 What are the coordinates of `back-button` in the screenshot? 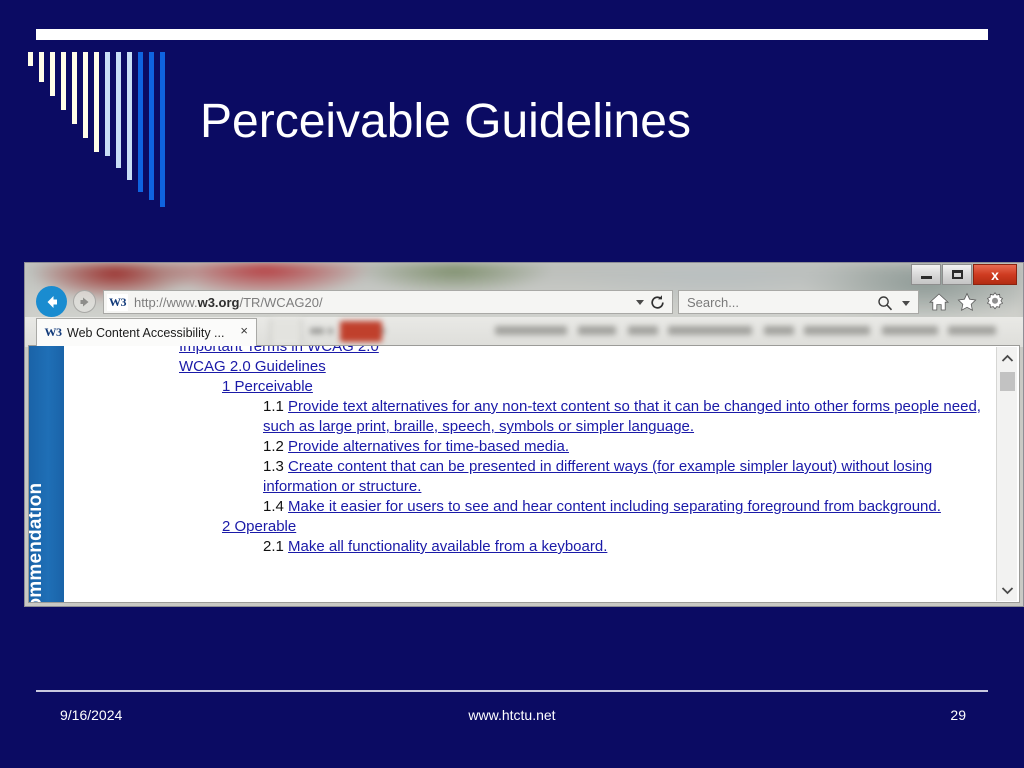 It's located at (51, 301).